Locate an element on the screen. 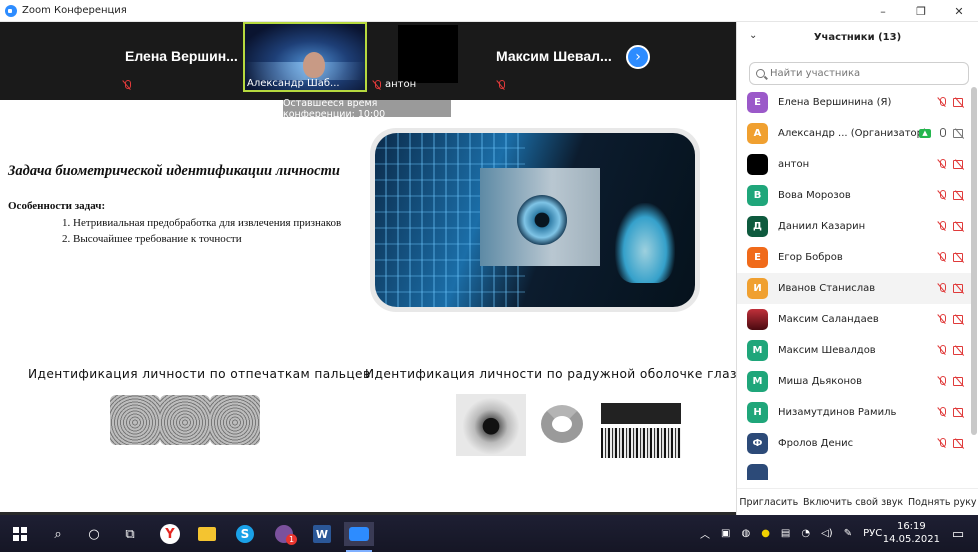 Image resolution: width=978 pixels, height=552 pixels. window-controls: – ❐ ✕ is located at coordinates (921, 11).